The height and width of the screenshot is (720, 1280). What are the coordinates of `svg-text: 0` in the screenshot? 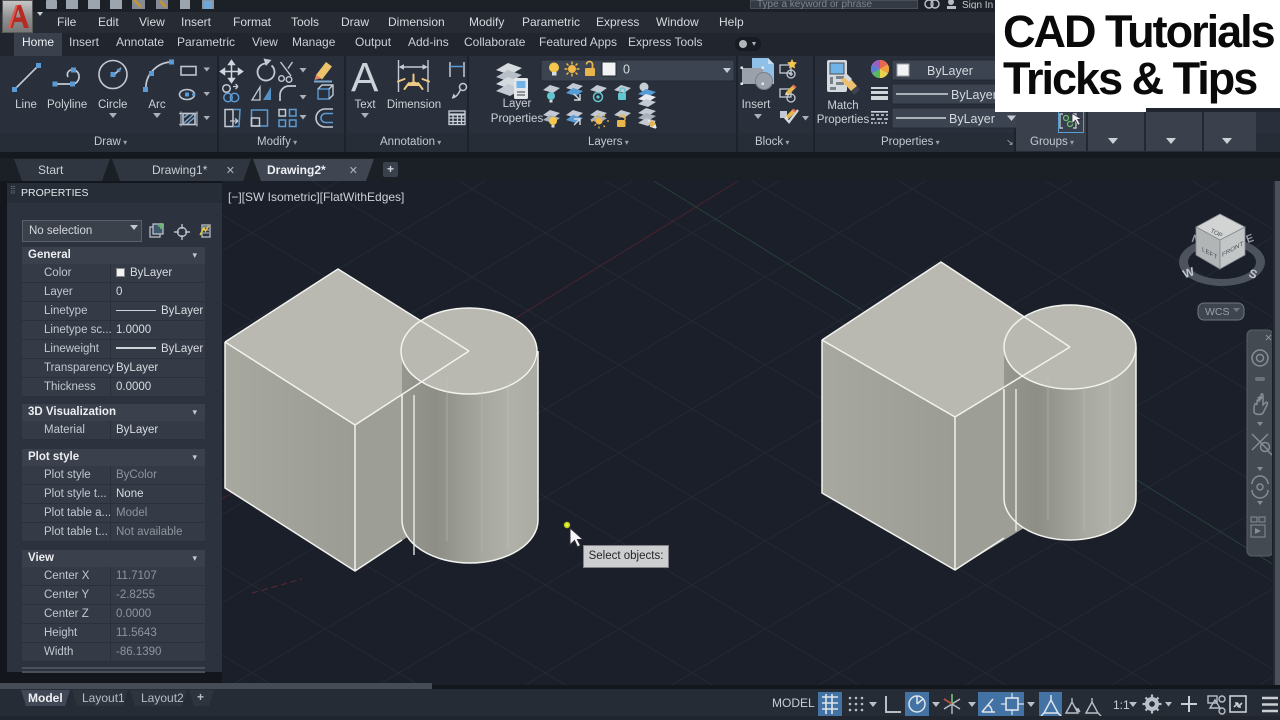 It's located at (626, 70).